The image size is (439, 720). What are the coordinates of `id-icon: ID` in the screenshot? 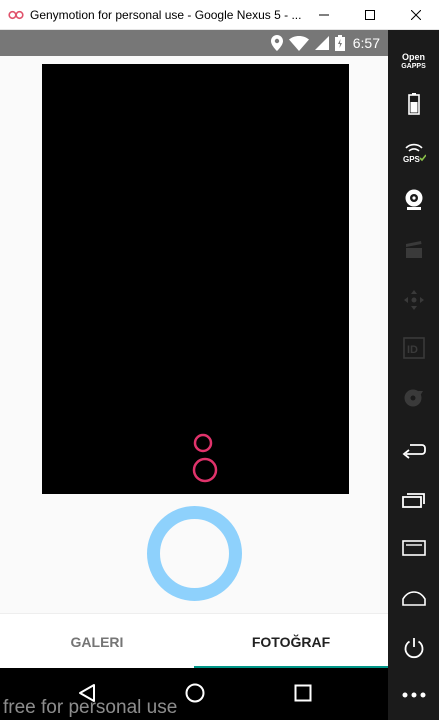 It's located at (413, 348).